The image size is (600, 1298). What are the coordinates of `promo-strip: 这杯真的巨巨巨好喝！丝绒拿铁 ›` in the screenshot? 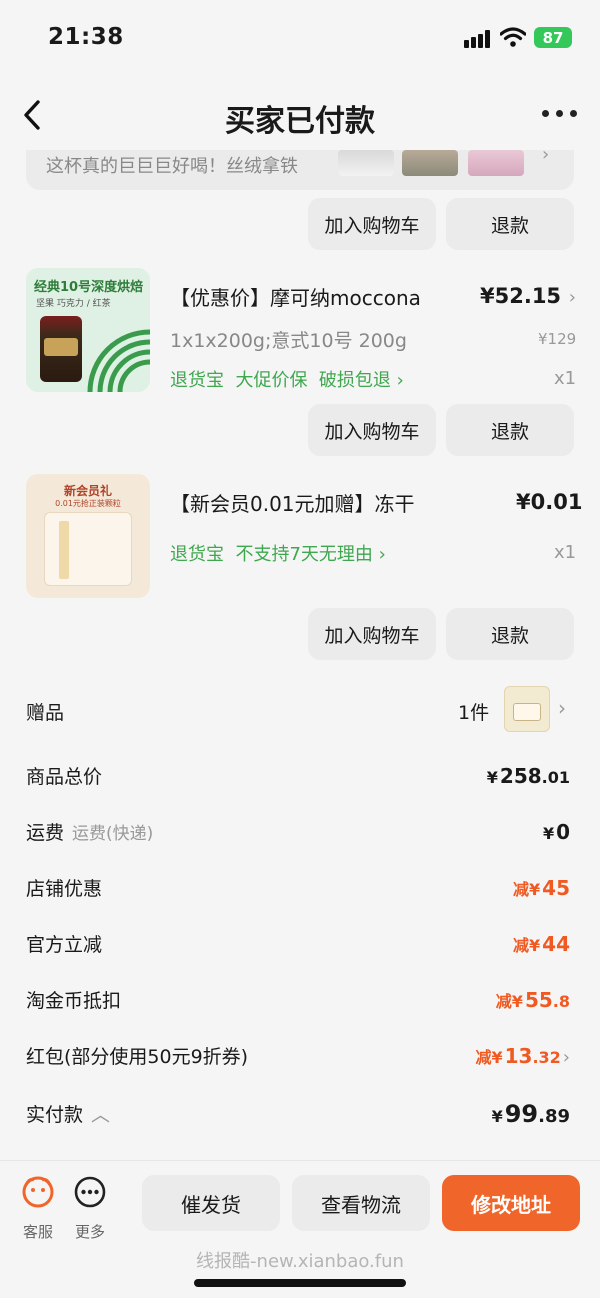 It's located at (300, 170).